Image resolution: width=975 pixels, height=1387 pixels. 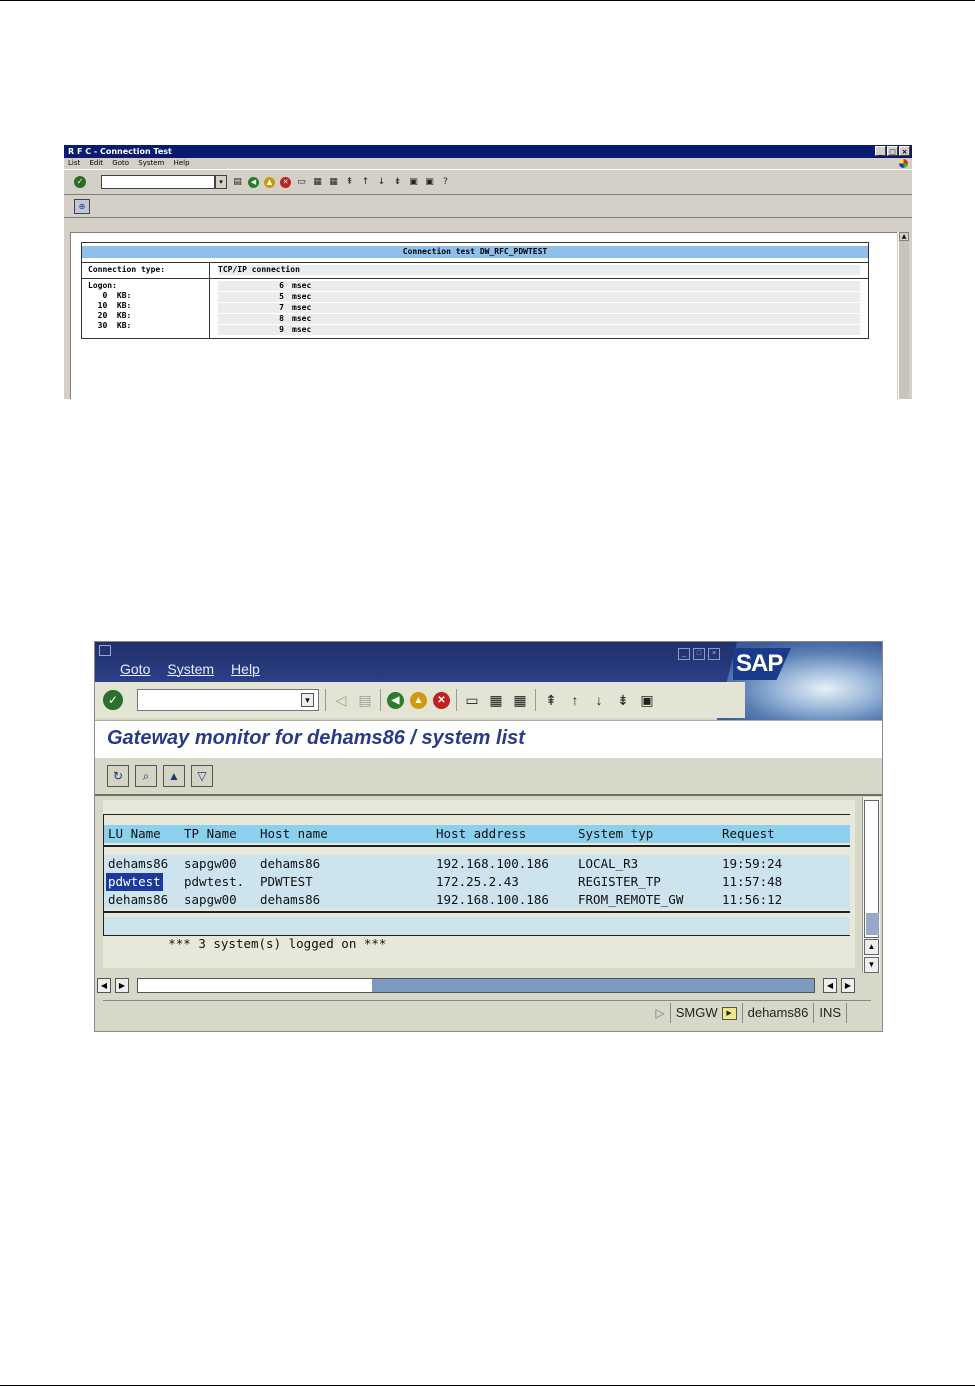 I want to click on gateway-vertical-scrollbar: ▲ ▼, so click(x=871, y=885).